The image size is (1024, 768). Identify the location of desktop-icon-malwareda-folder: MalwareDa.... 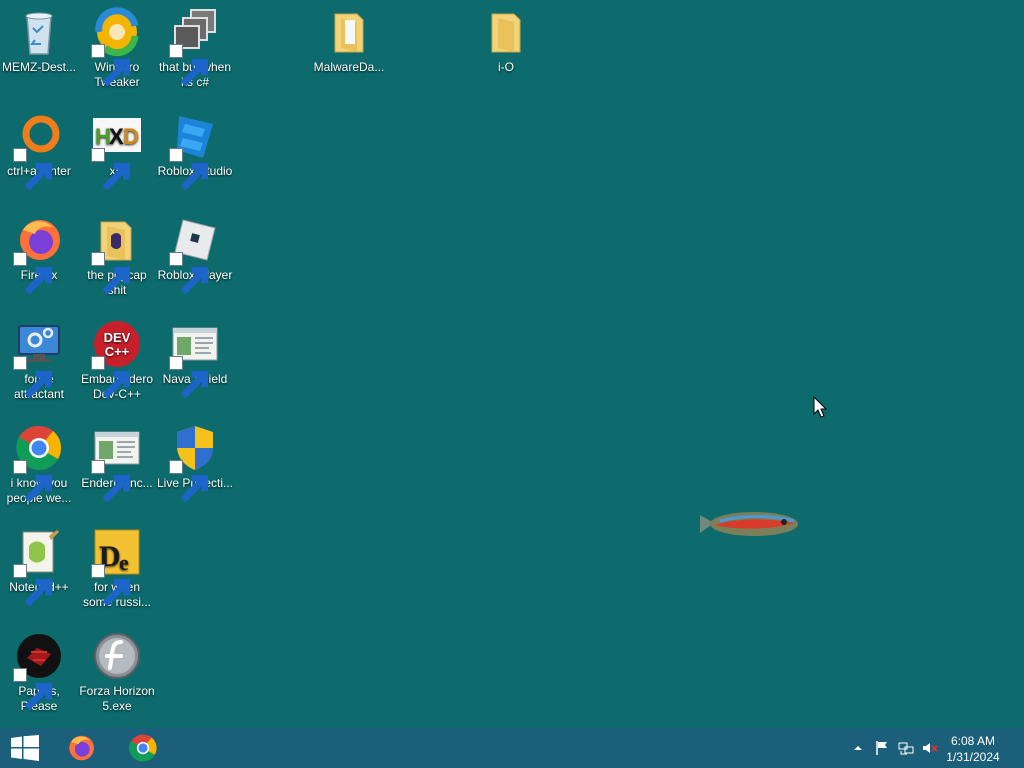
(349, 50).